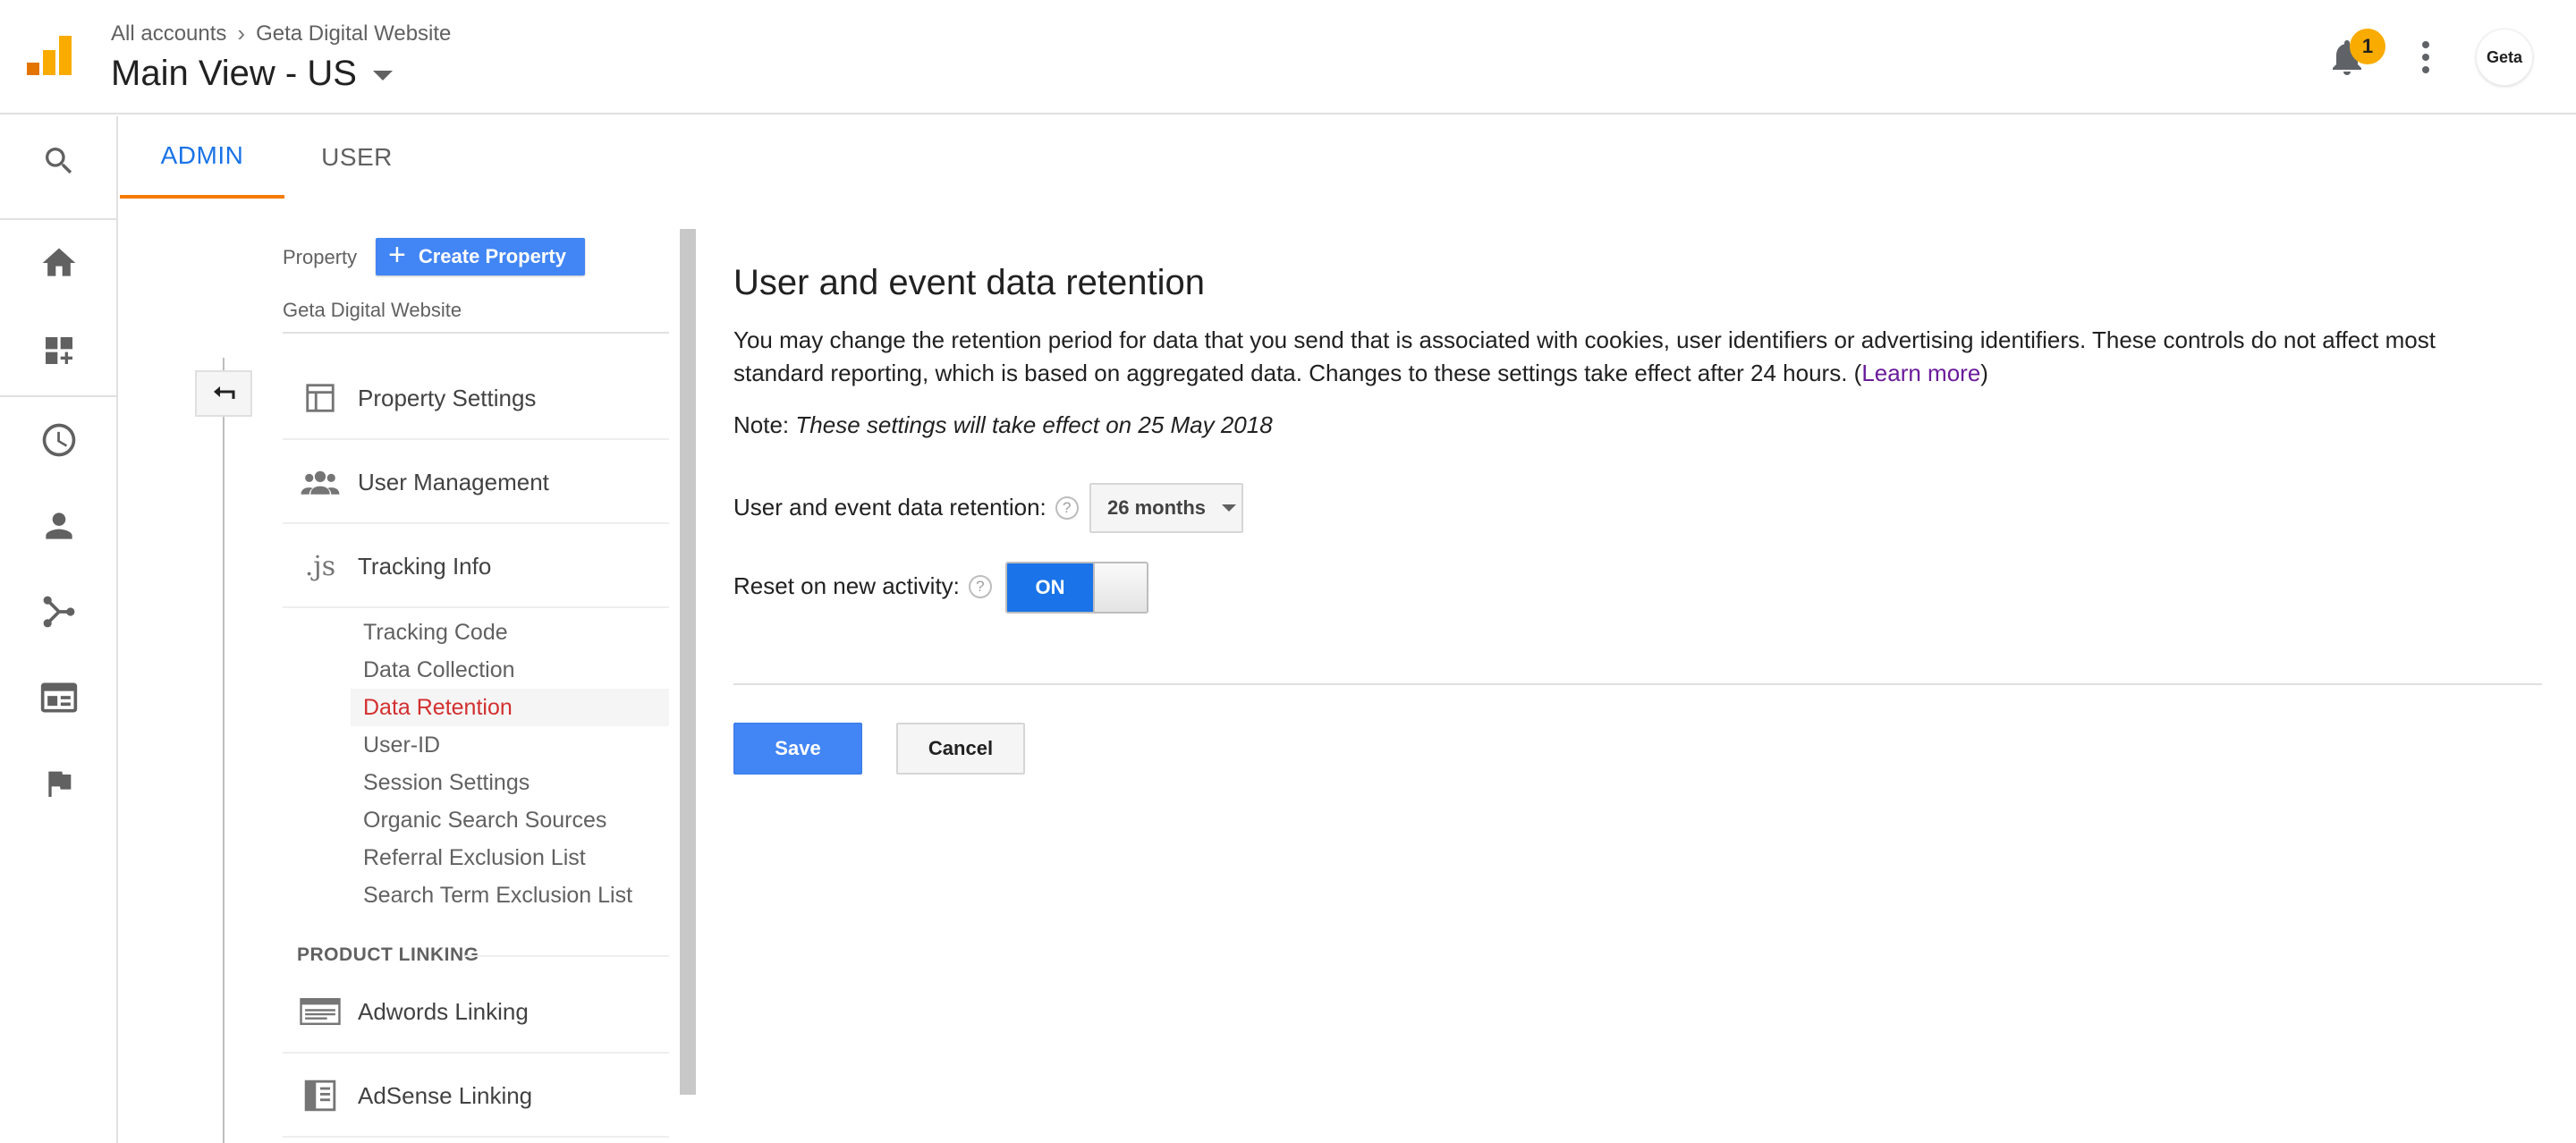 This screenshot has width=2576, height=1143. Describe the element at coordinates (1050, 587) in the screenshot. I see `toggle-on-label: ON` at that location.